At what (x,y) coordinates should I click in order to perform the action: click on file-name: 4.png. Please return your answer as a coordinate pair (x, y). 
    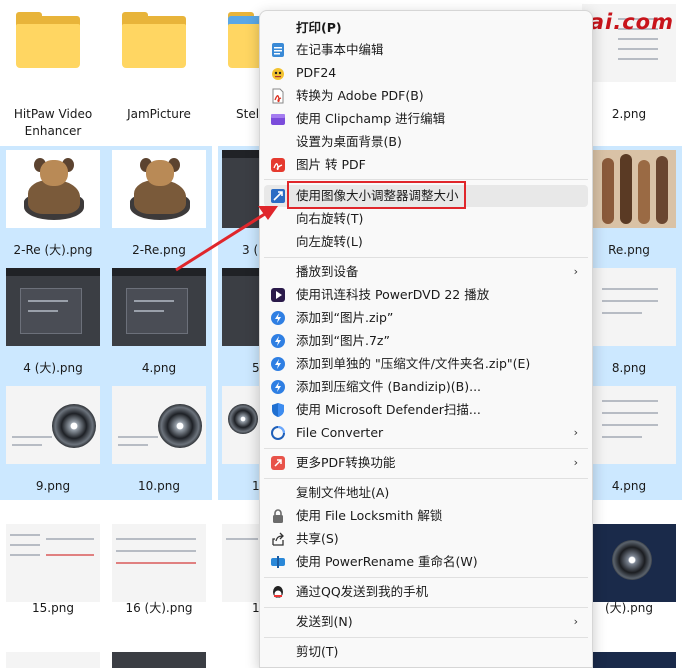
    Looking at the image, I should click on (159, 368).